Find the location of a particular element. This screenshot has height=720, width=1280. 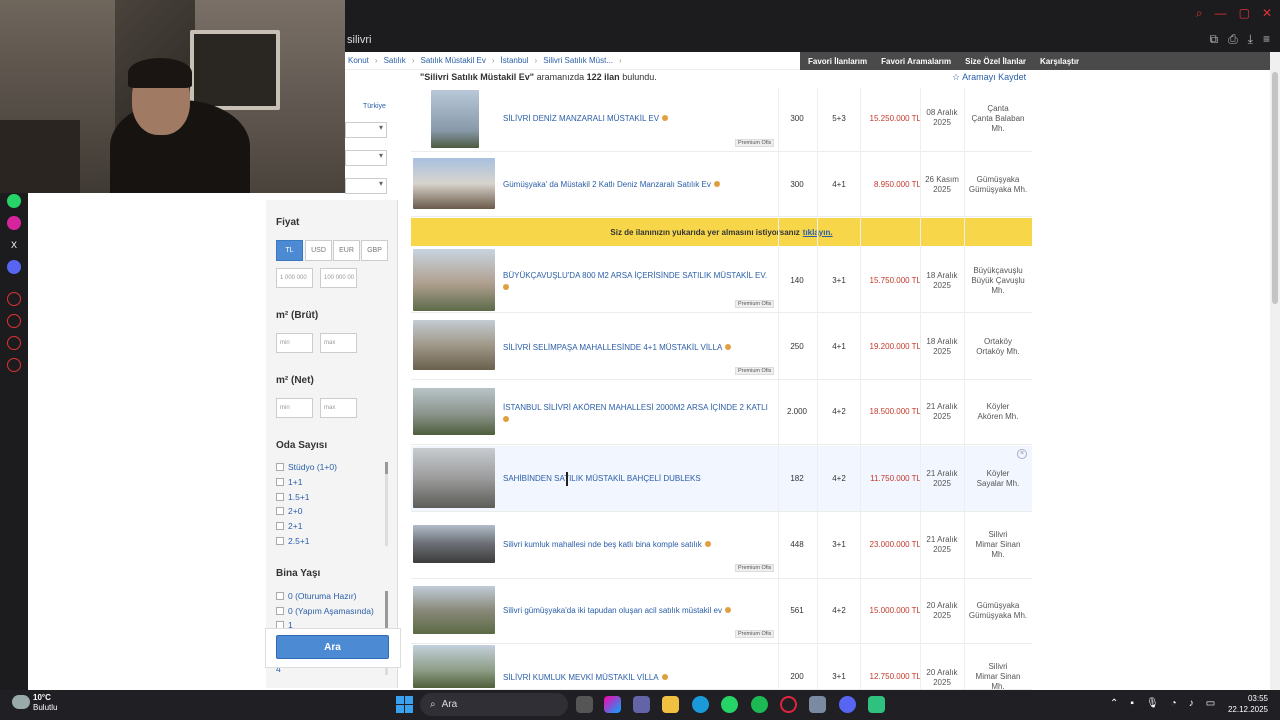

wifi-icon: ◔ is located at coordinates (1174, 703).